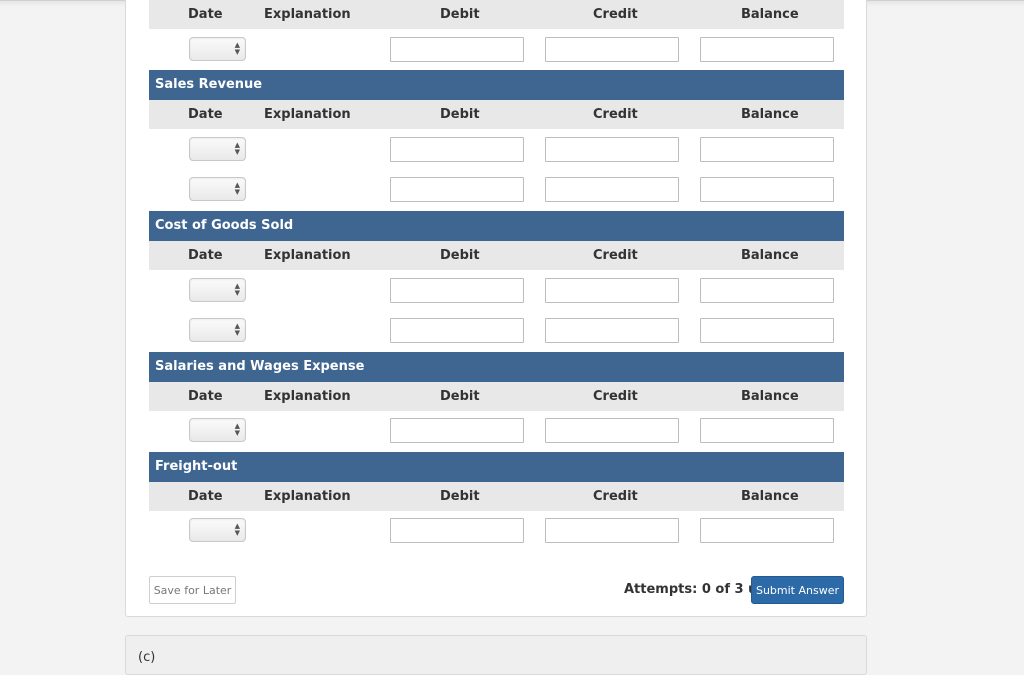  What do you see at coordinates (496, 367) in the screenshot?
I see `account-header-salaries: Salaries and Wages Expense` at bounding box center [496, 367].